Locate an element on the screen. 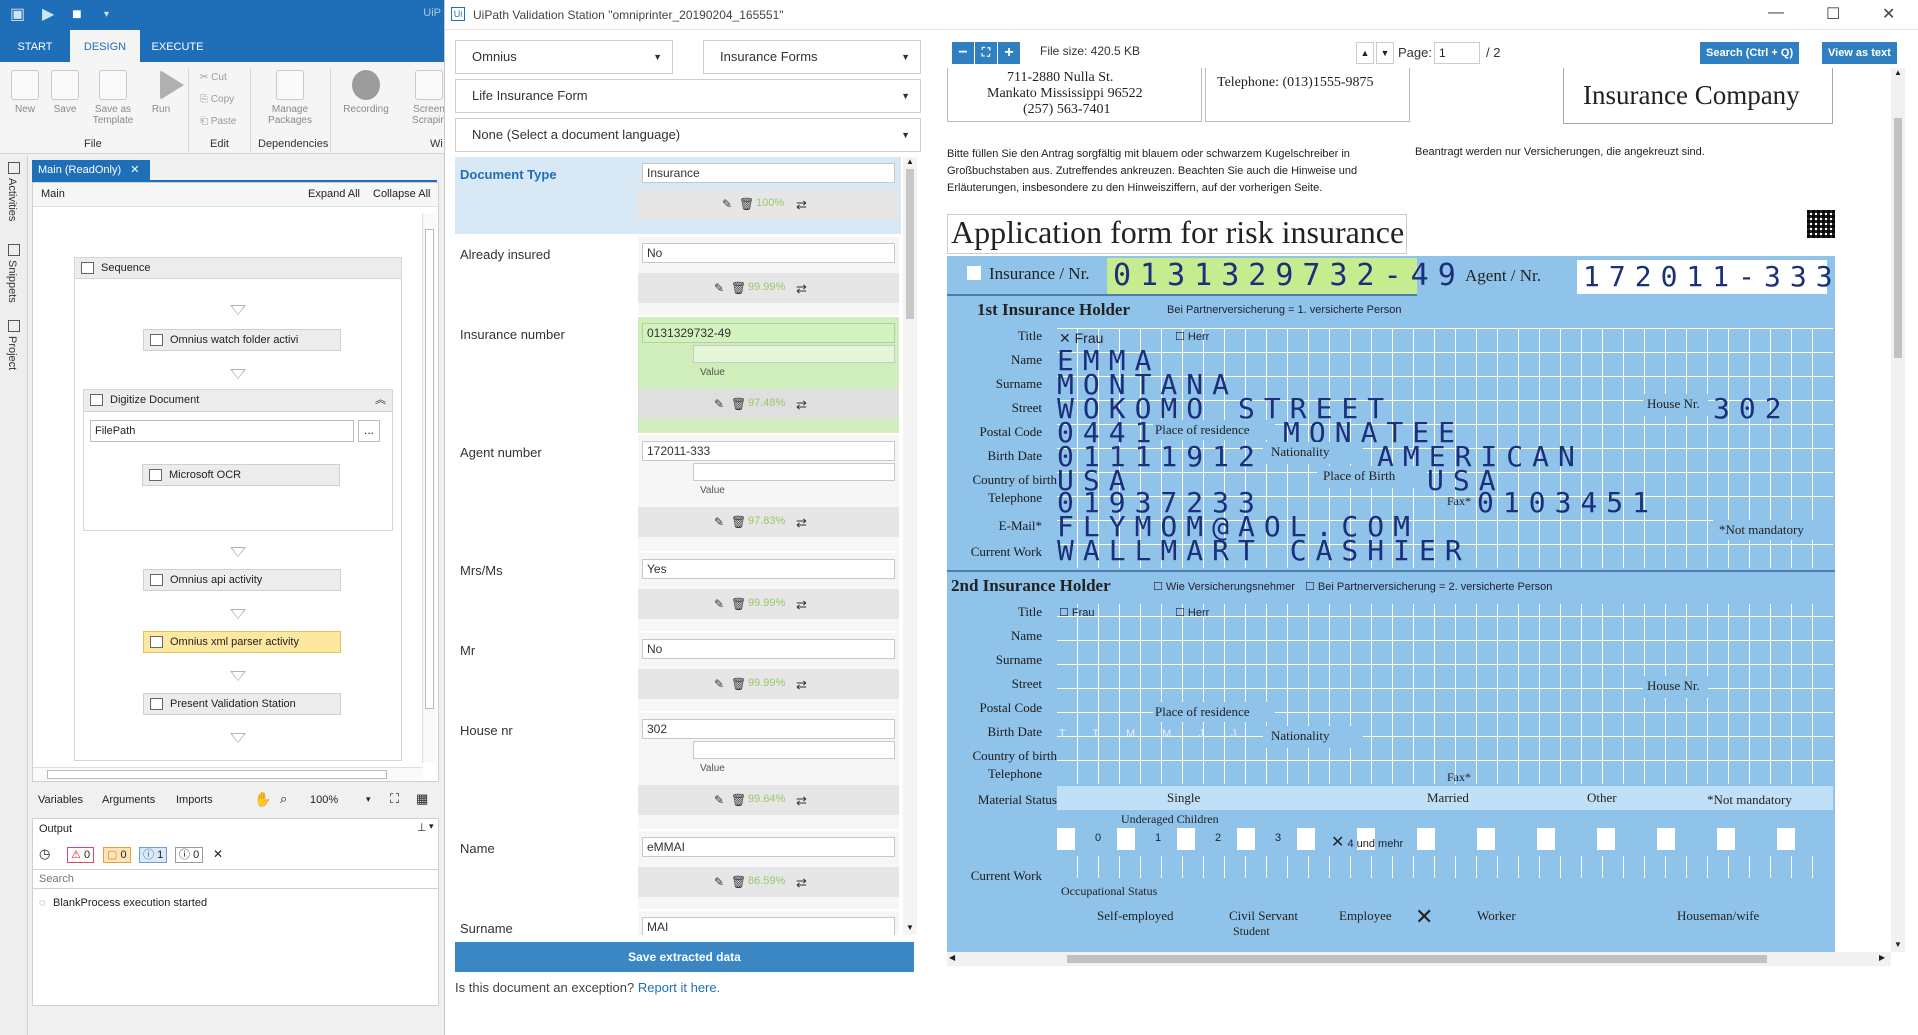 The height and width of the screenshot is (1035, 1918). close-tab-icon: ✕ is located at coordinates (134, 170).